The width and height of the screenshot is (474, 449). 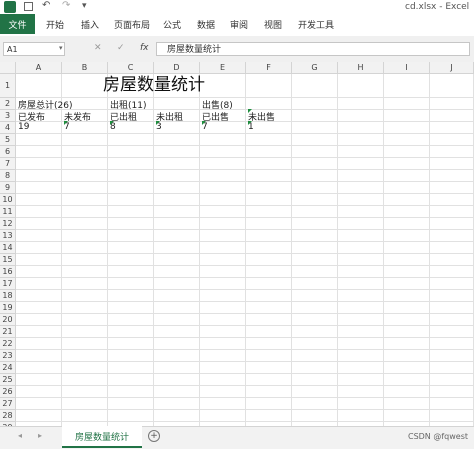 I want to click on row-header-17: 17, so click(x=8, y=284).